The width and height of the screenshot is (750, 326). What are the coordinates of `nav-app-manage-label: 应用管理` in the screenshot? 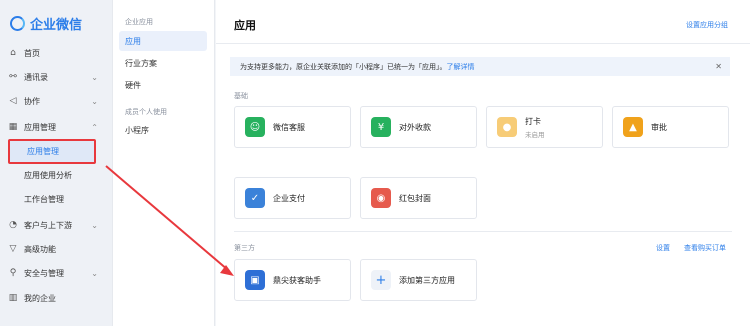 It's located at (40, 127).